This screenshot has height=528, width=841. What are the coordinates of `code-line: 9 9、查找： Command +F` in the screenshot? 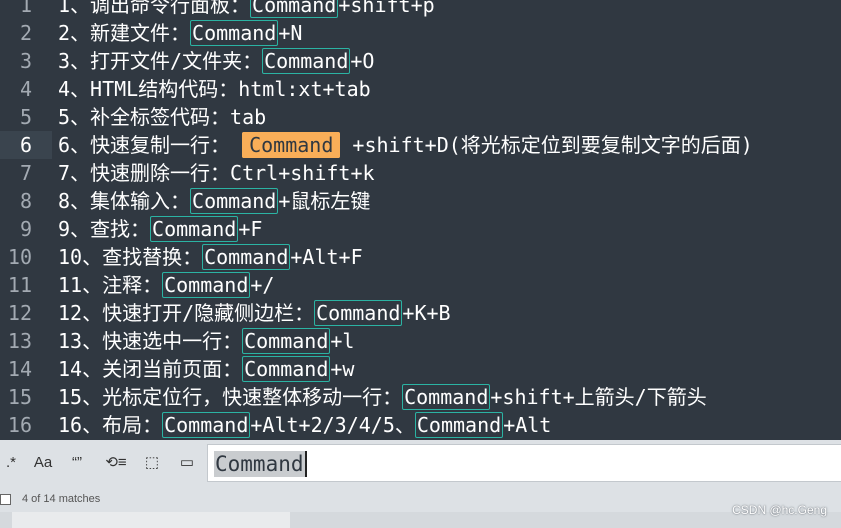 It's located at (420, 229).